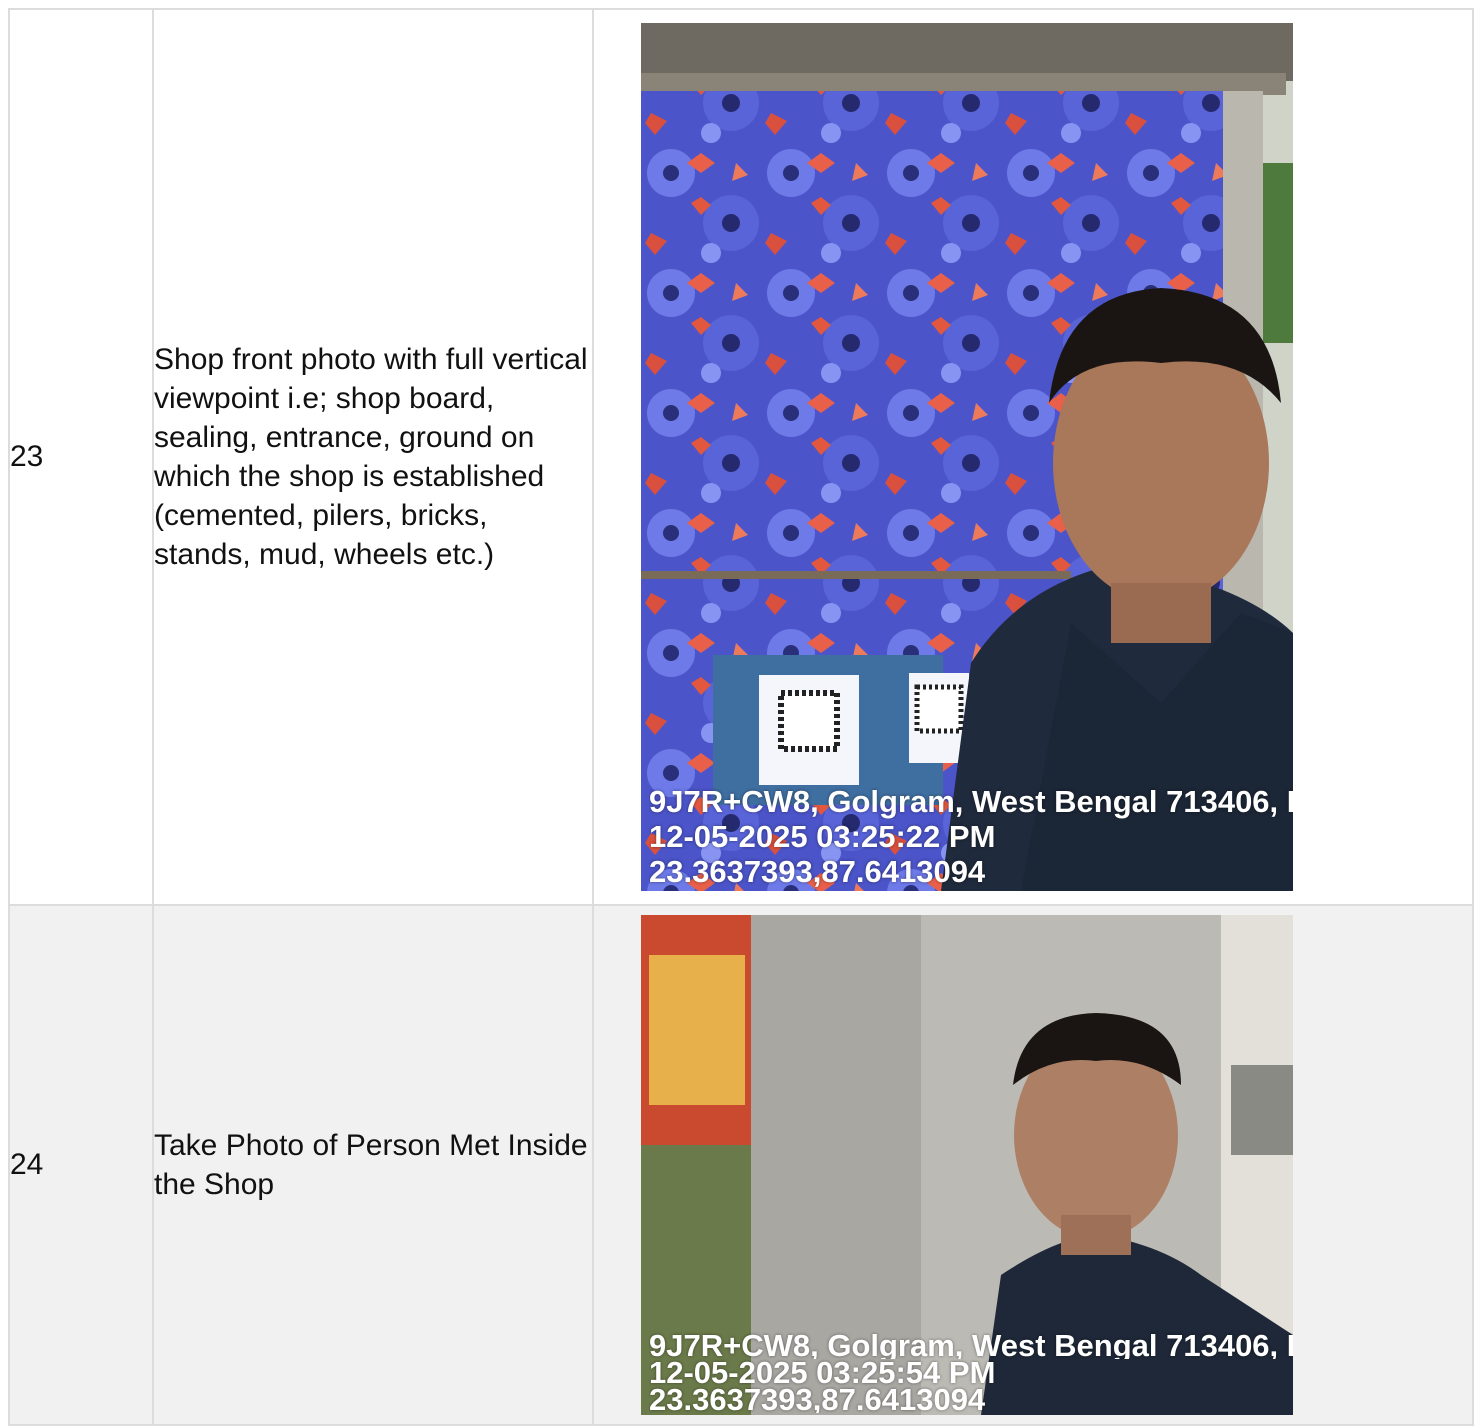 Image resolution: width=1479 pixels, height=1426 pixels. Describe the element at coordinates (822, 1372) in the screenshot. I see `photo-timestamp: 12-05-2025 03:25:54 PM` at that location.